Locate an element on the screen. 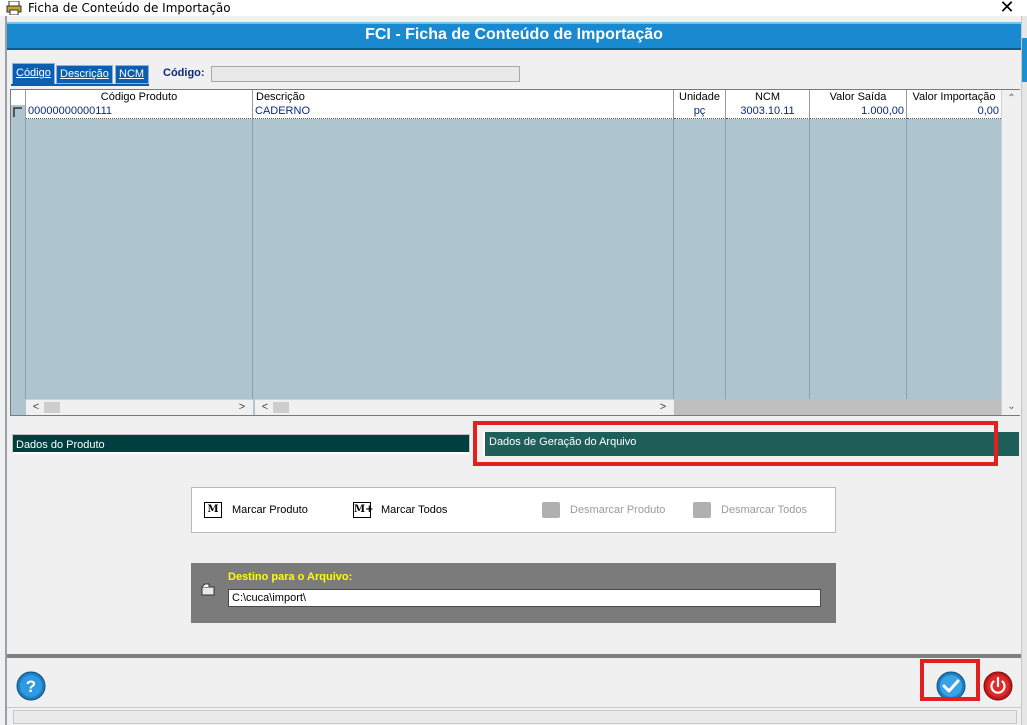  grid-hscroll-filler is located at coordinates (837, 407).